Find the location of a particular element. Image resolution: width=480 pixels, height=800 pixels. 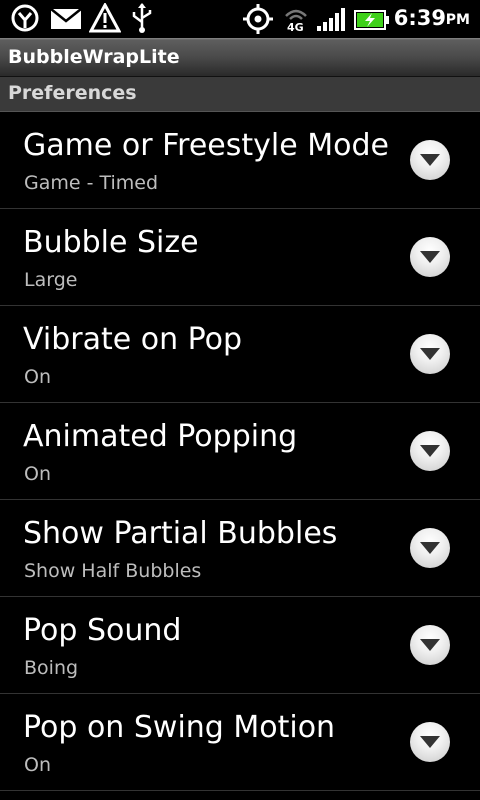

clock-time: 6:39 is located at coordinates (419, 18).